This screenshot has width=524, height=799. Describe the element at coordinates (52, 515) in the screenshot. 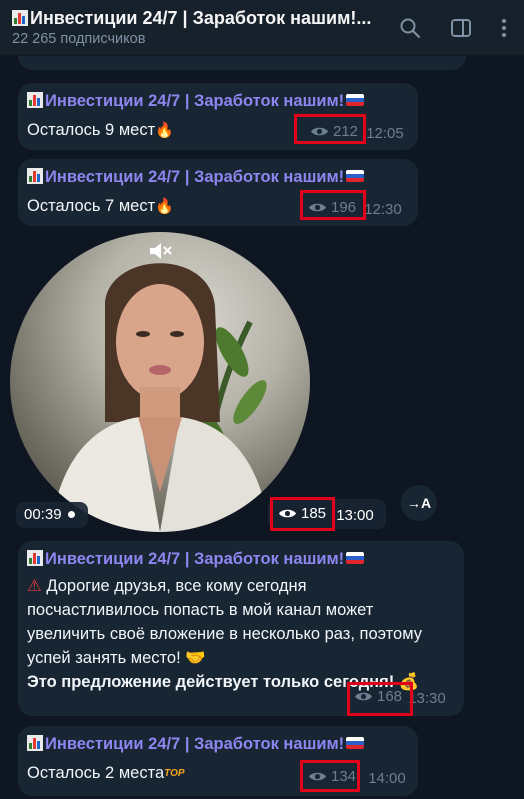

I see `video-duration-badge: 00:39` at that location.